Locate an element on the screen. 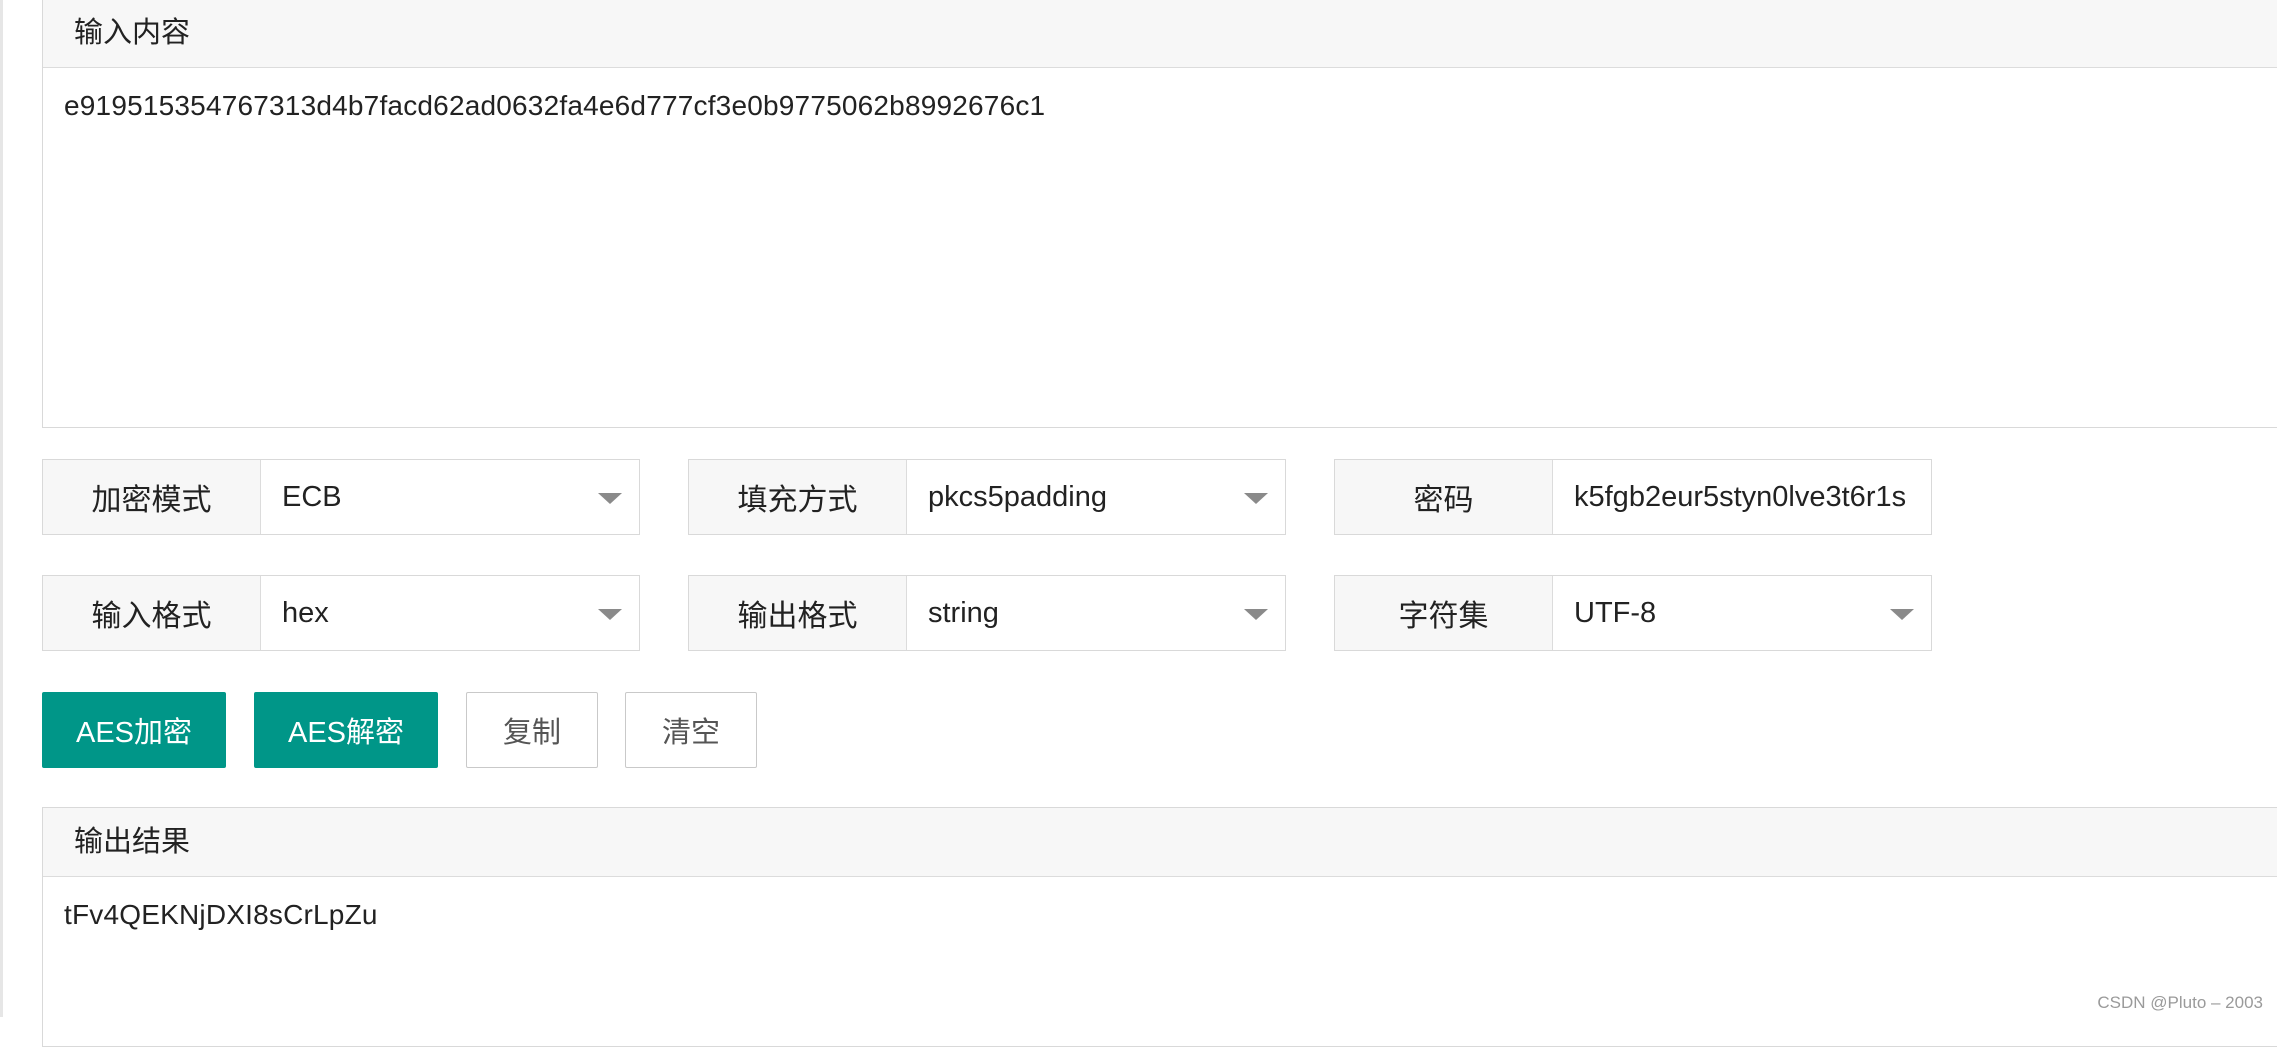 This screenshot has height=1047, width=2277. encryption-mode-label: 加密模式 is located at coordinates (152, 497).